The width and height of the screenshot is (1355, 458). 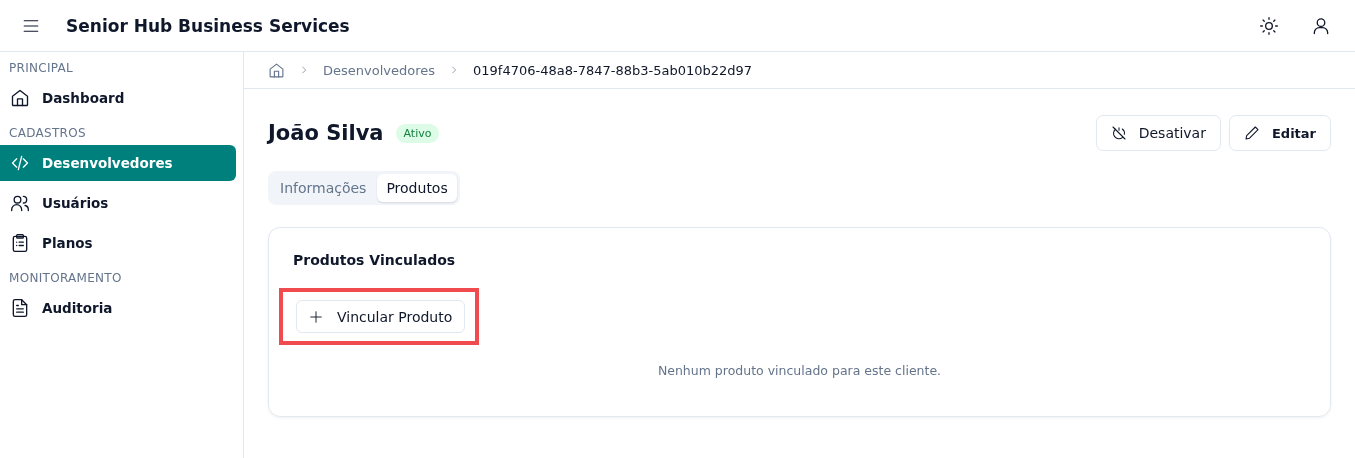 I want to click on section-heading: PRINCIPAL, so click(x=41, y=68).